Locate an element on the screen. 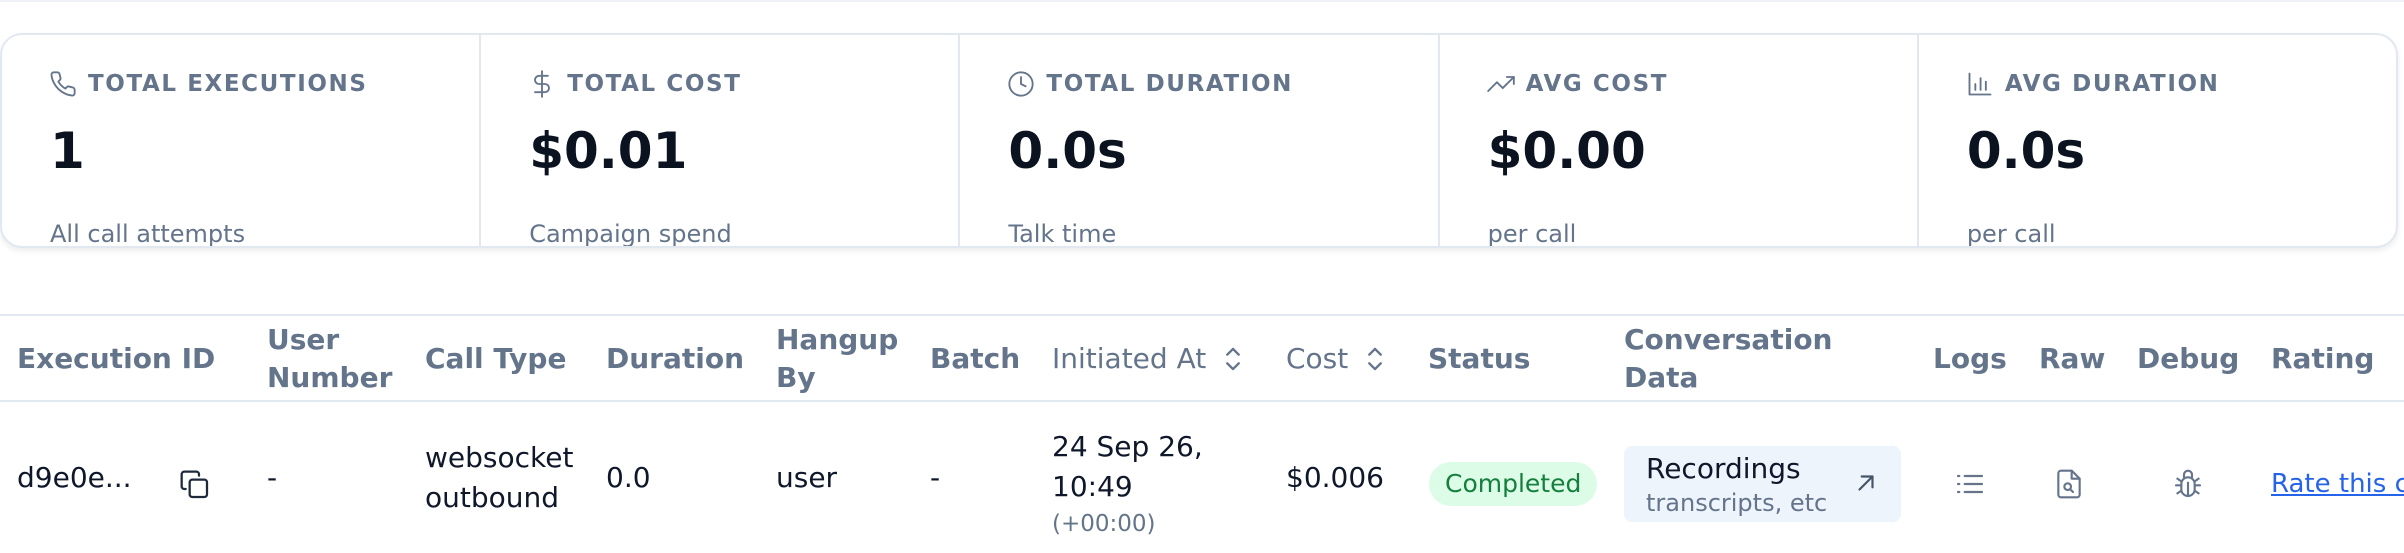  stat-avg-cost: AVG COST $0.00 per call is located at coordinates (1679, 140).